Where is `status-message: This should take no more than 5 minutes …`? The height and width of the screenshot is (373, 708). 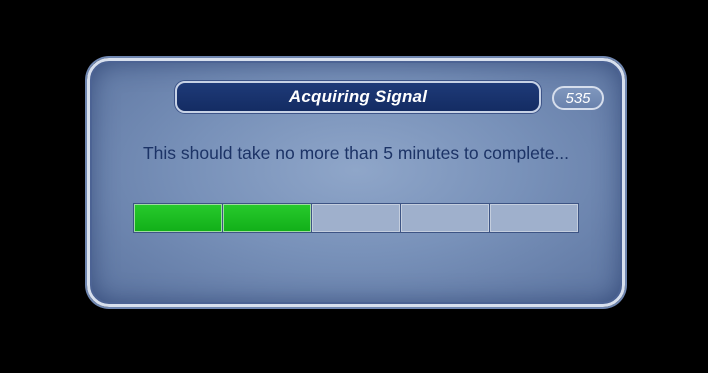
status-message: This should take no more than 5 minutes … is located at coordinates (356, 153).